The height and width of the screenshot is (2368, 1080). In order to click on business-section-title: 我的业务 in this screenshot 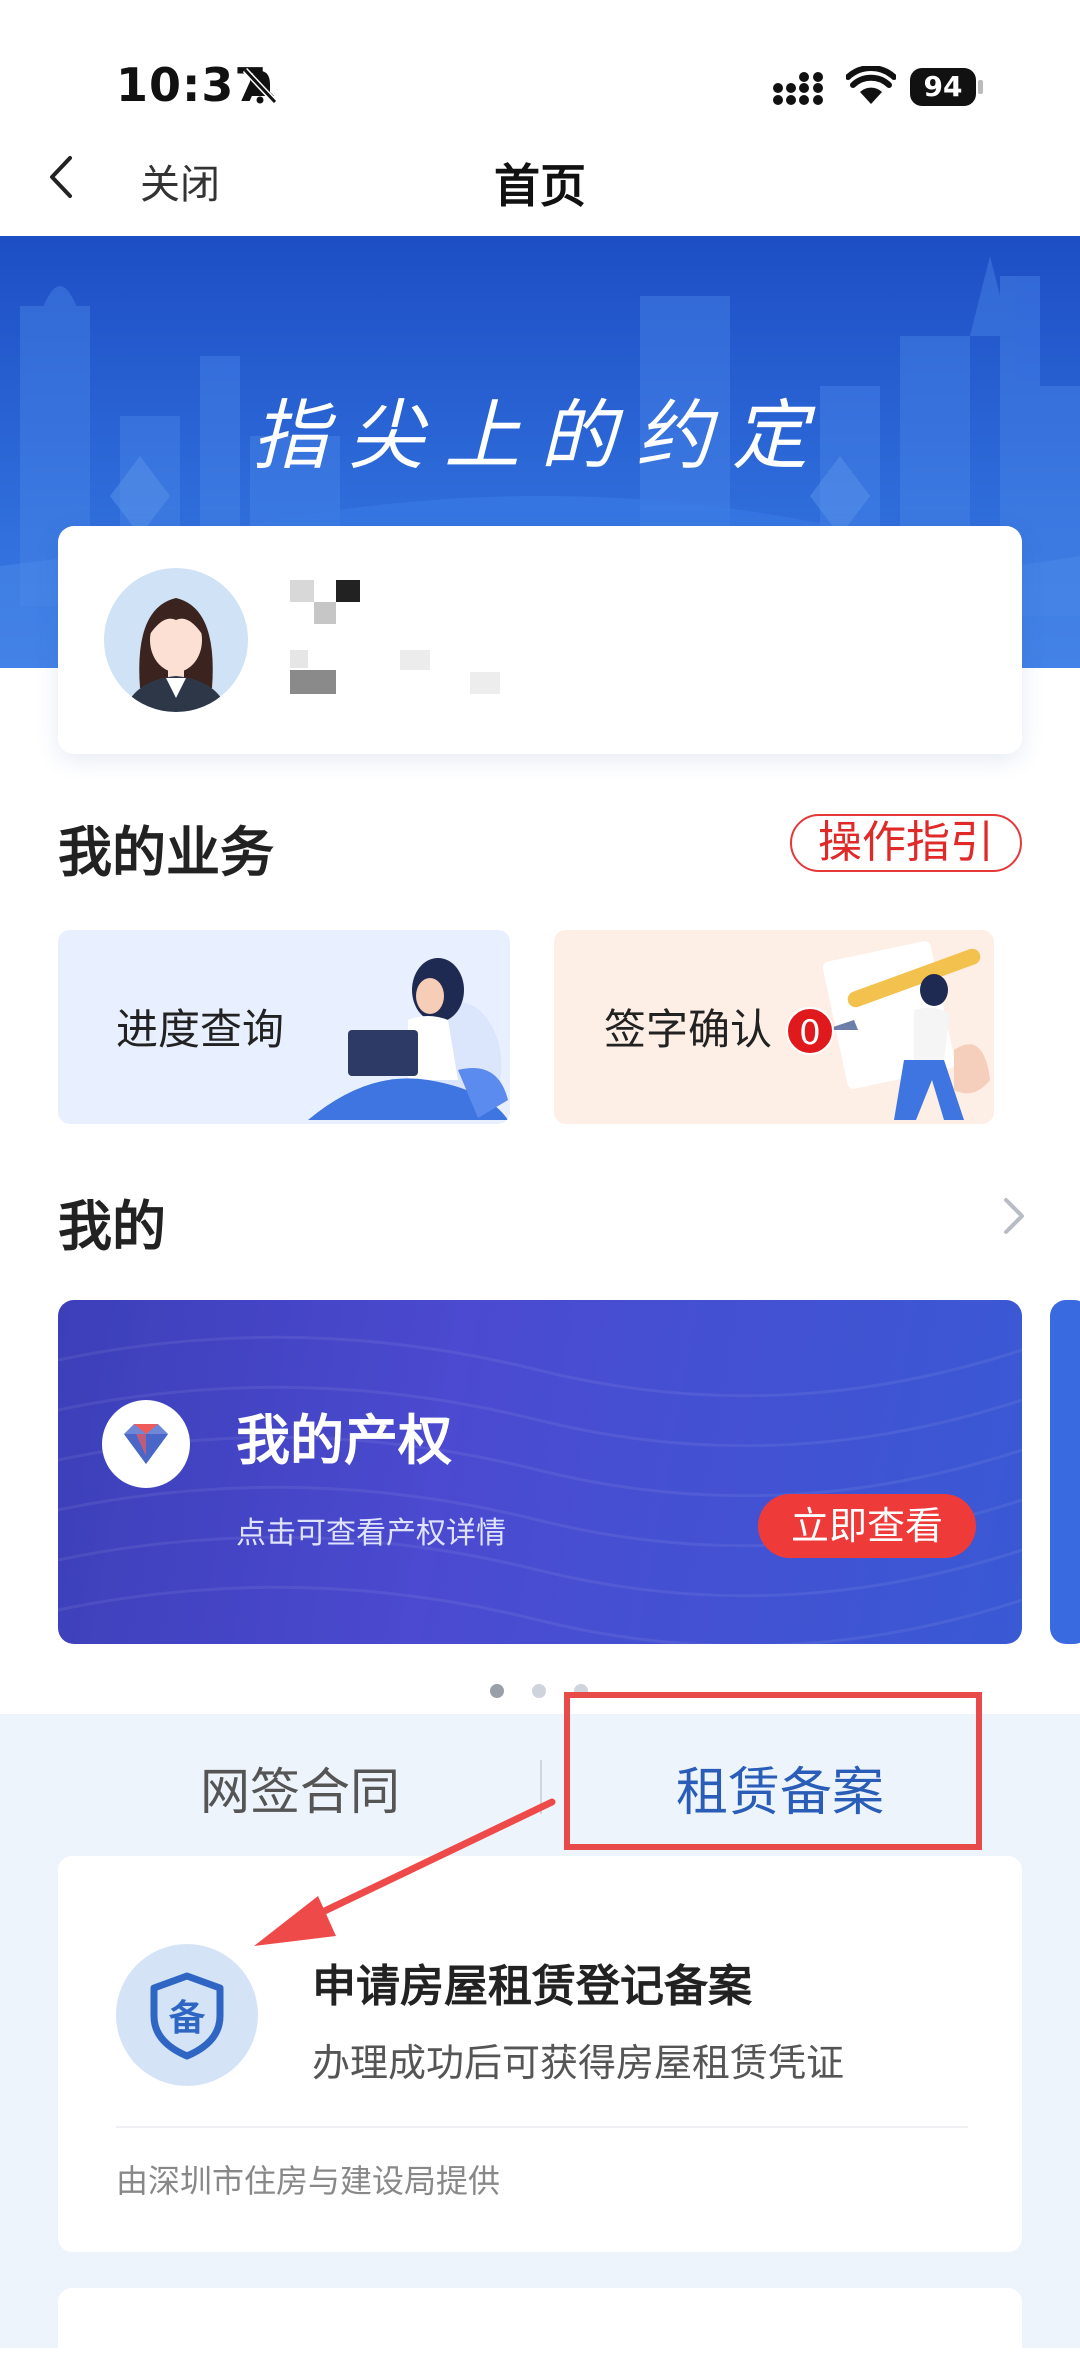, I will do `click(166, 852)`.